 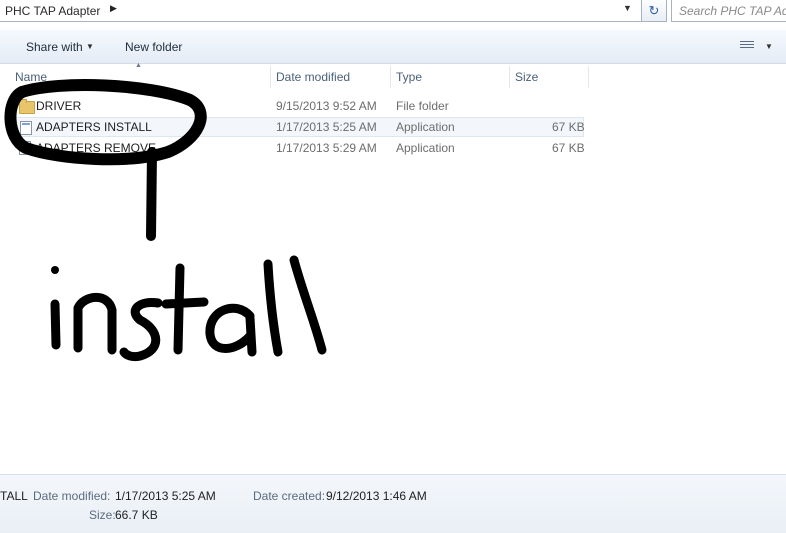 I want to click on address-bar: PHC TAP Adapter ▶ ▼, so click(x=321, y=11).